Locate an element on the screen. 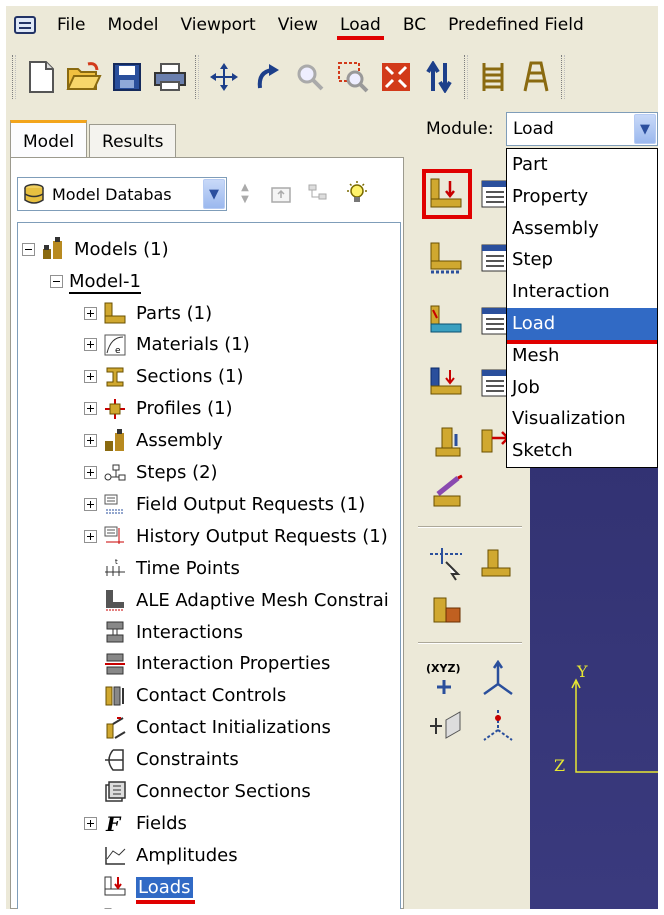  module-option-interaction: Interaction is located at coordinates (582, 292).